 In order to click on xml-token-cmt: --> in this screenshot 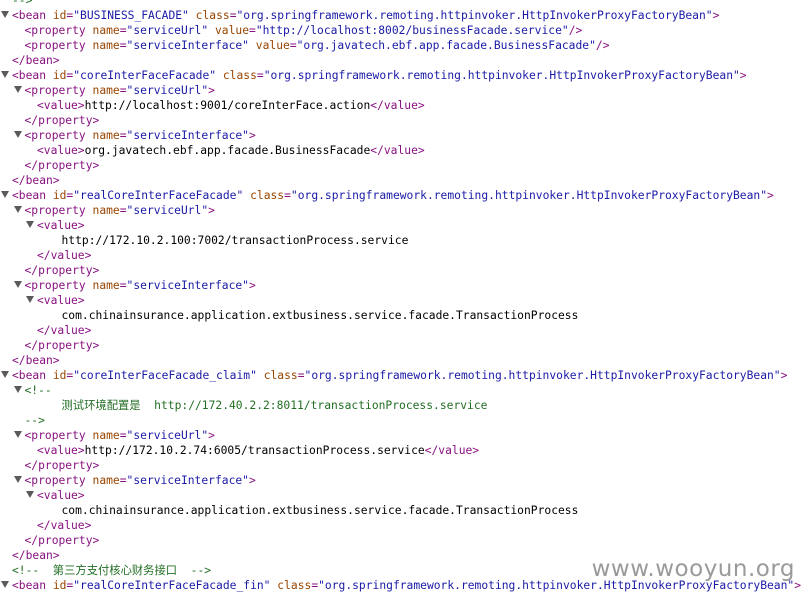, I will do `click(34, 420)`.